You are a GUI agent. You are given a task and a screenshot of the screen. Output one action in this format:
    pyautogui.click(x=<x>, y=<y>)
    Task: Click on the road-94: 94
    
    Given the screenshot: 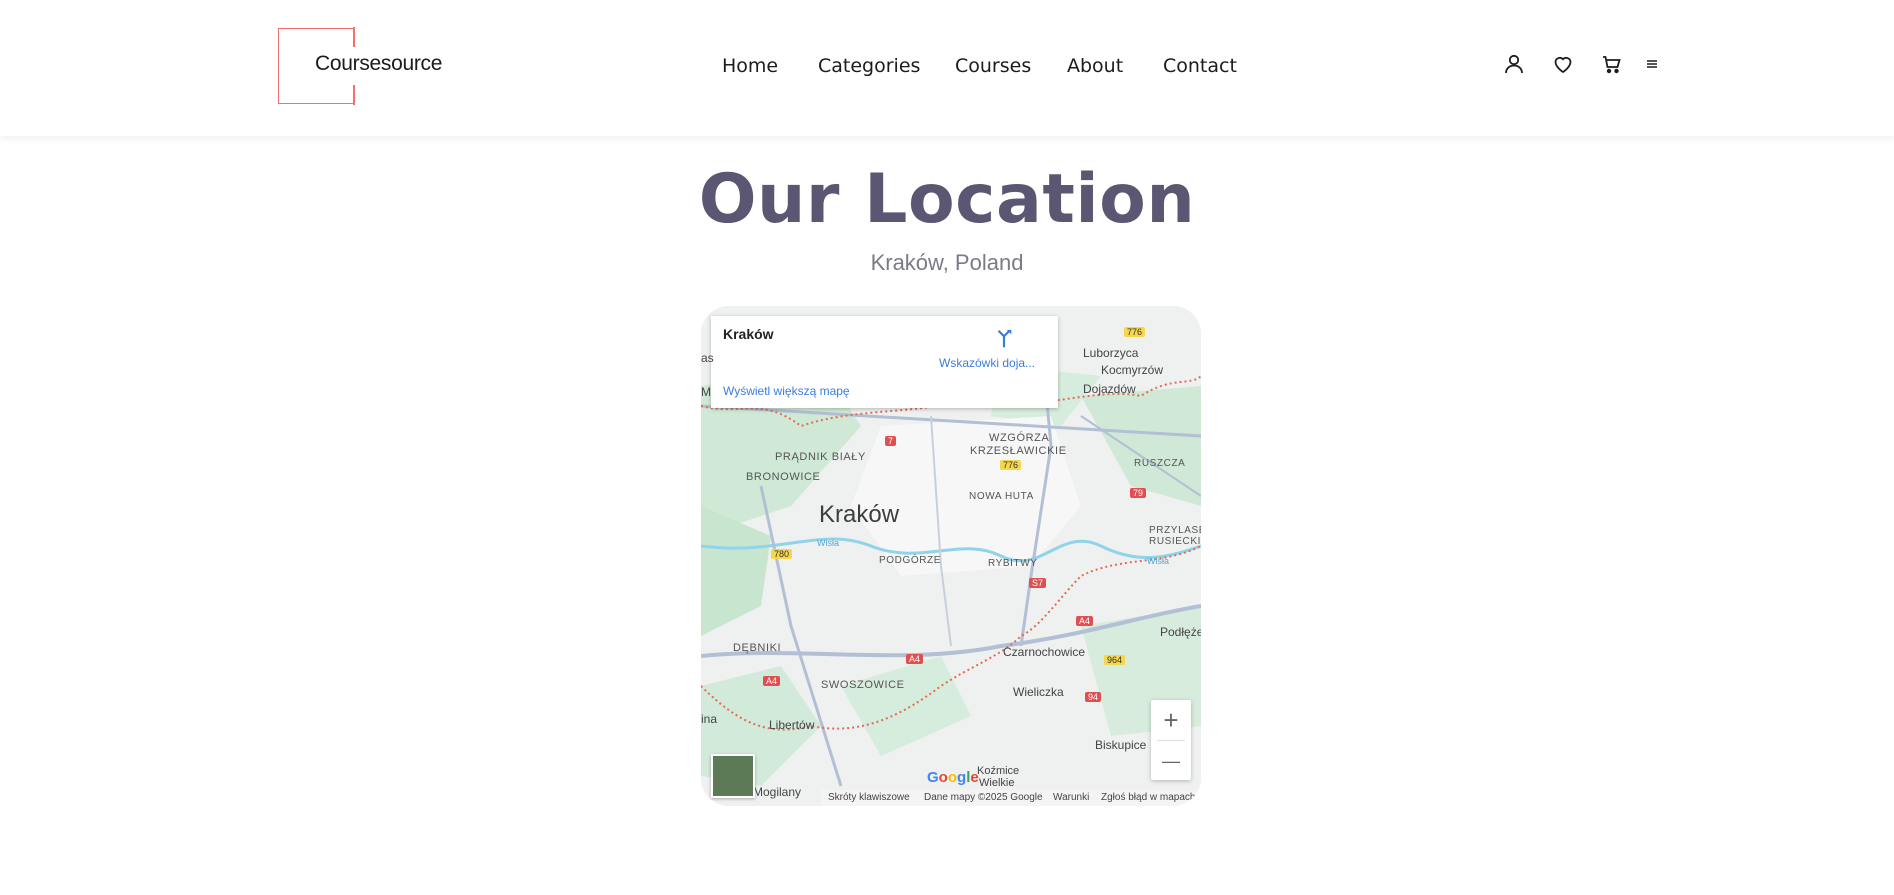 What is the action you would take?
    pyautogui.click(x=1093, y=697)
    